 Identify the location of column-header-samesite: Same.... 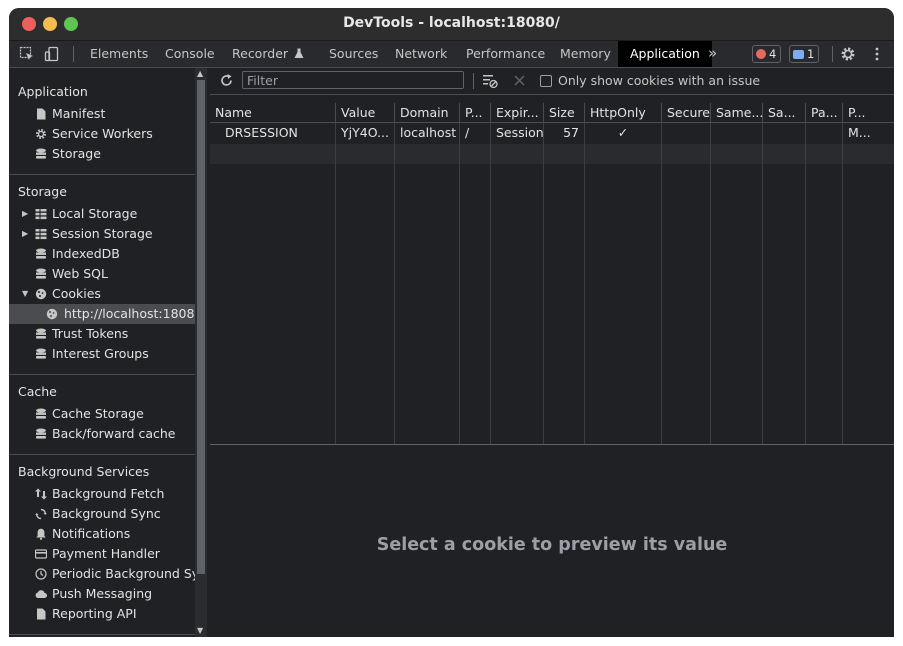
(737, 113).